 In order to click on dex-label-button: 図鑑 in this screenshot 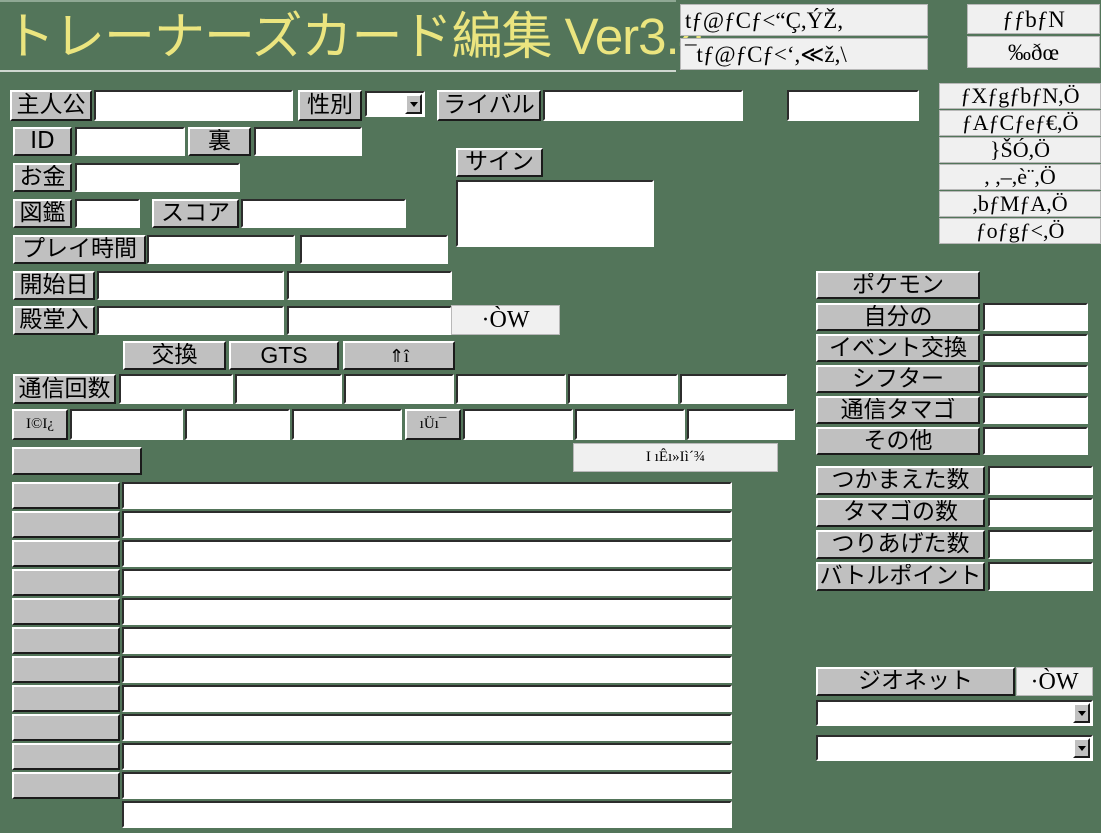, I will do `click(42, 213)`.